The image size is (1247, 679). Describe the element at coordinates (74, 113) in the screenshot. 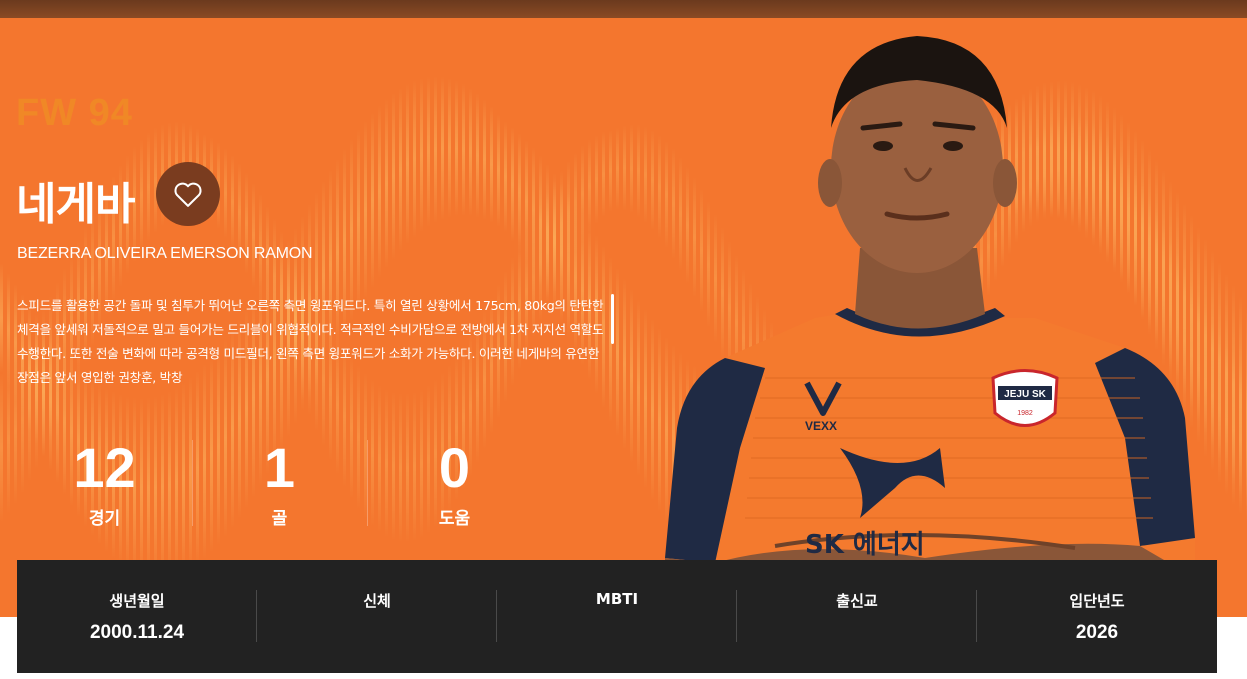

I see `position-number: FW 94` at that location.